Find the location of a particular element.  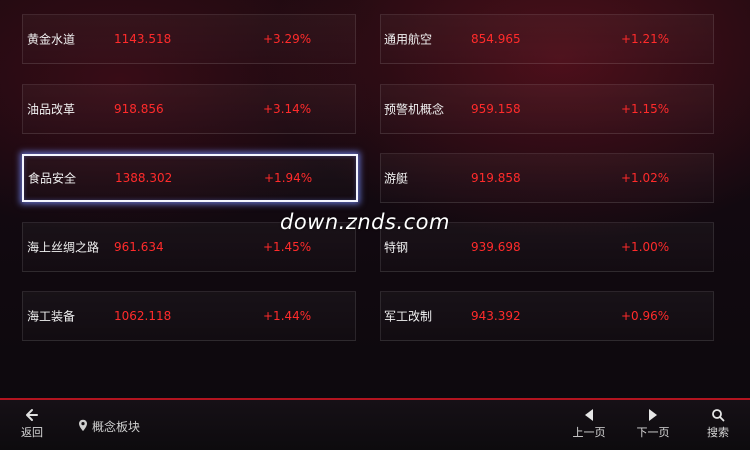

search-button: 搜索 is located at coordinates (718, 424).